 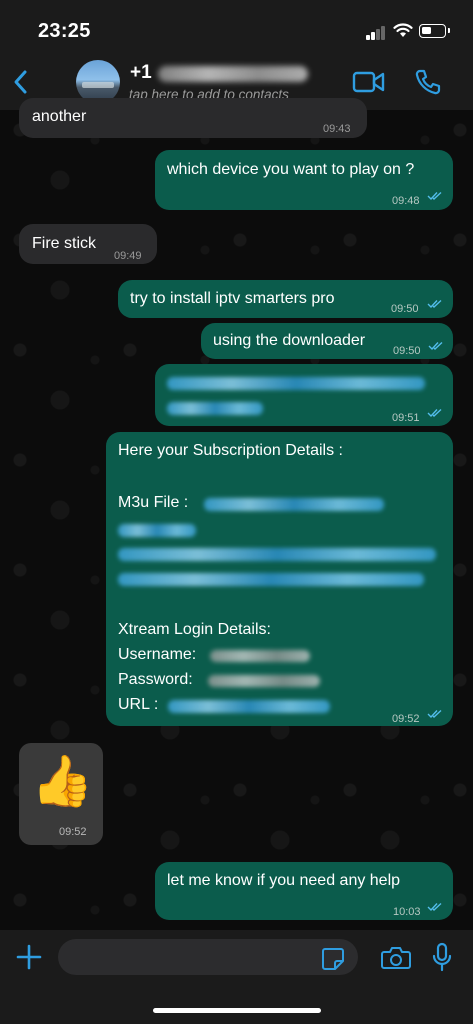 I want to click on message-outgoing: using the downloader 09:50, so click(x=327, y=341).